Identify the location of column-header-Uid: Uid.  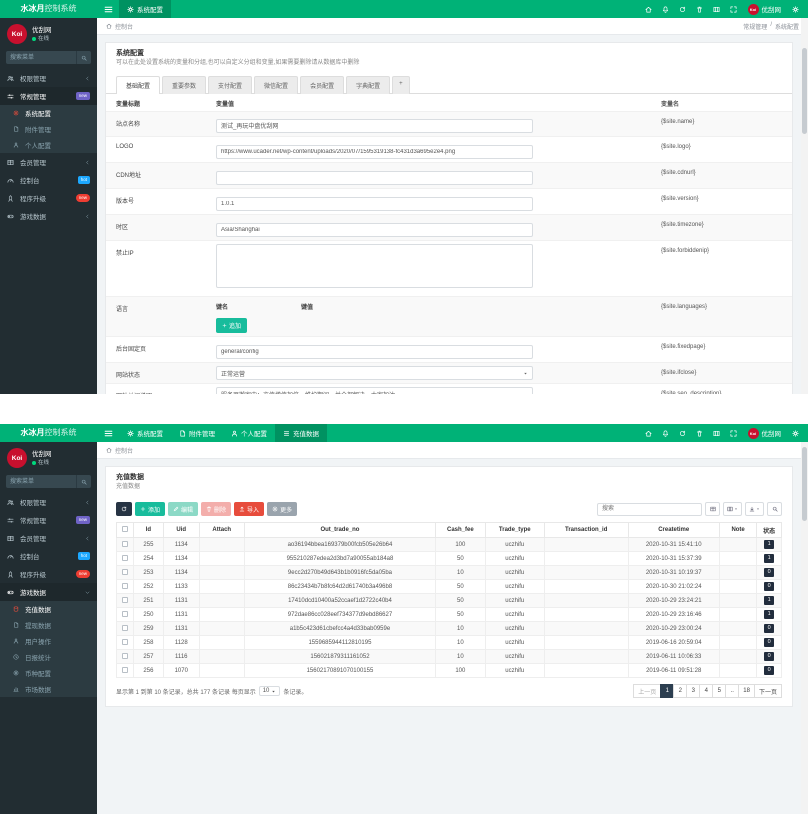
(181, 530).